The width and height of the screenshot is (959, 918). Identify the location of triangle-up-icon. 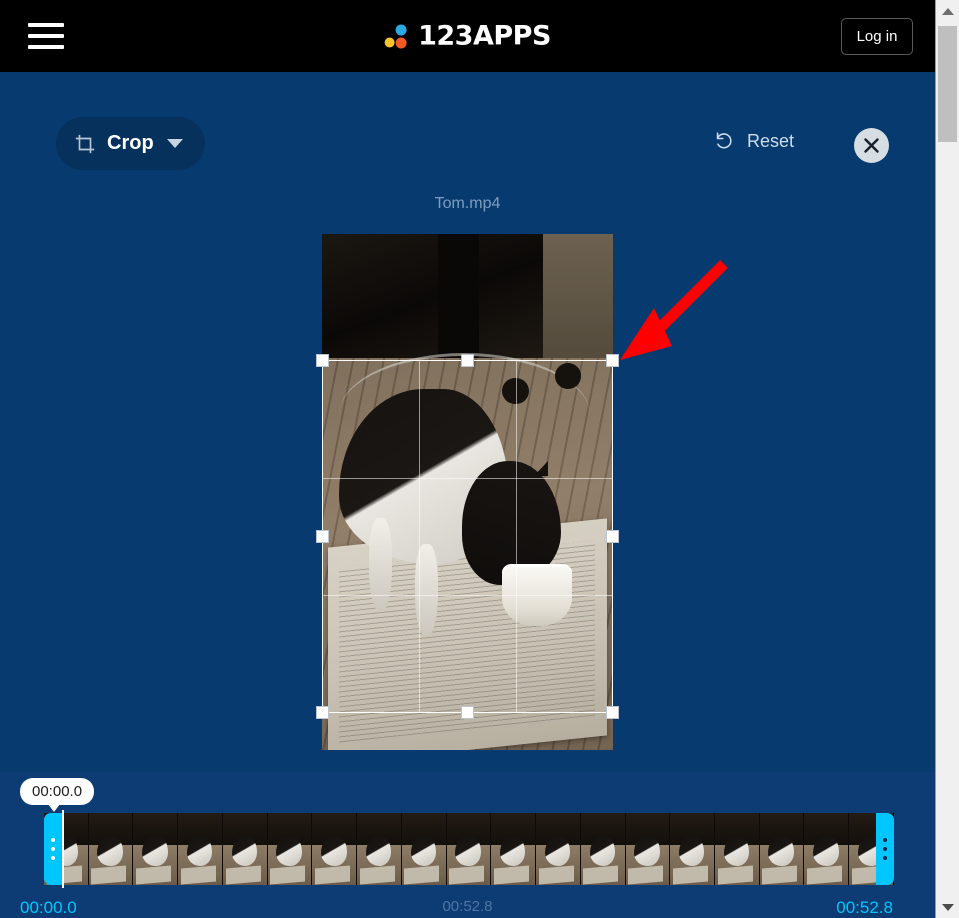
(947, 11).